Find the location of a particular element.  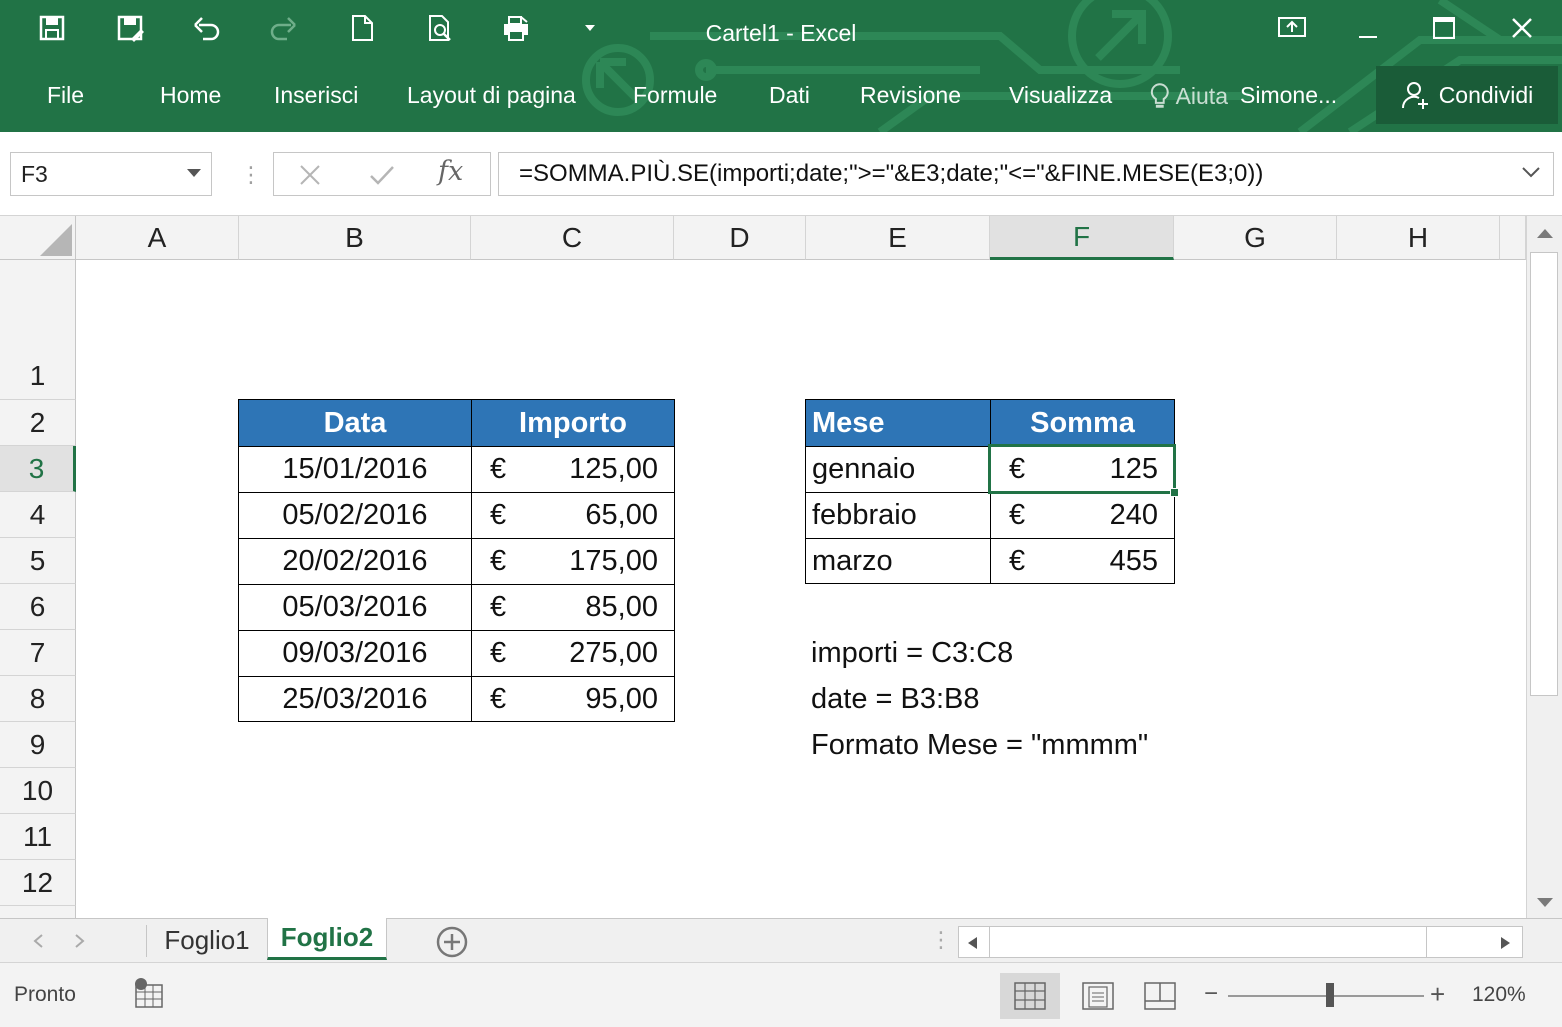

horizontal-scroll-thumb is located at coordinates (1208, 942).